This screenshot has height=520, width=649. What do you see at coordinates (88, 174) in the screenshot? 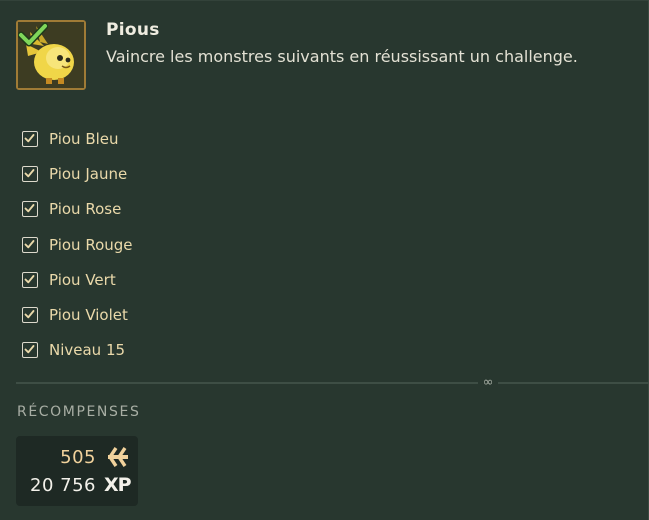
I see `objective-label: Piou Jaune` at bounding box center [88, 174].